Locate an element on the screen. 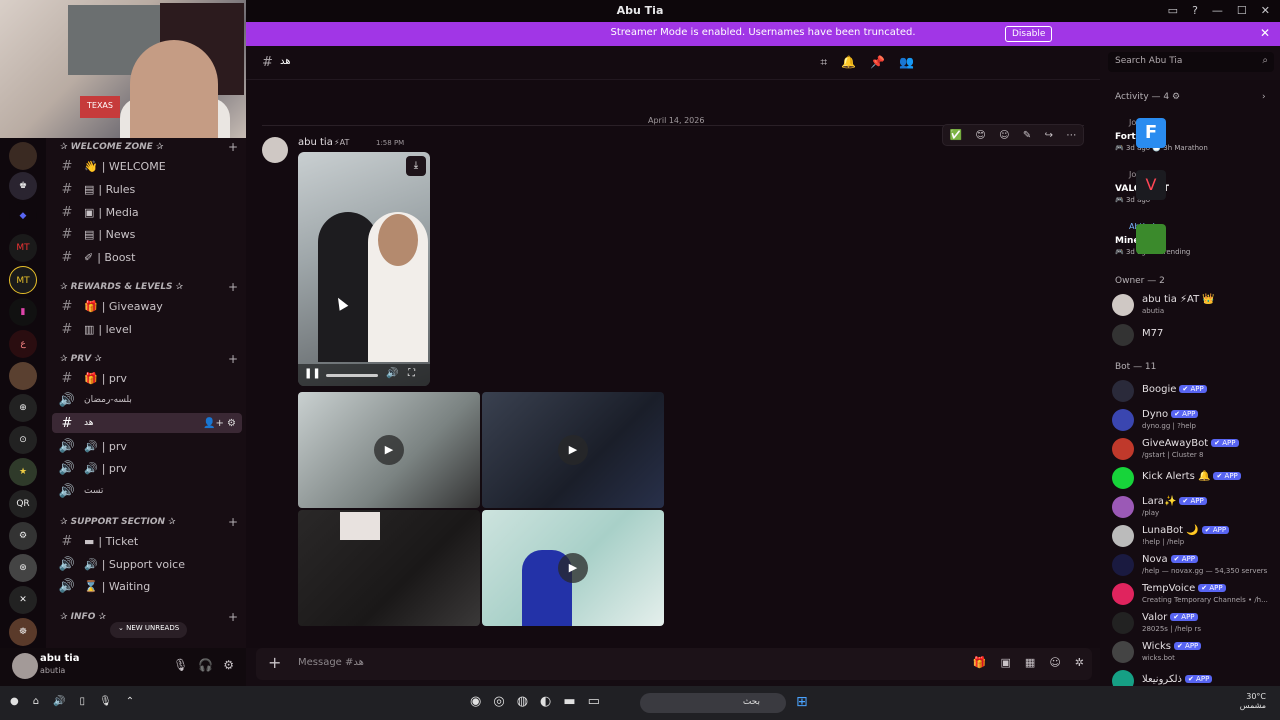 Image resolution: width=1280 pixels, height=720 pixels. server-icon: QR is located at coordinates (23, 504).